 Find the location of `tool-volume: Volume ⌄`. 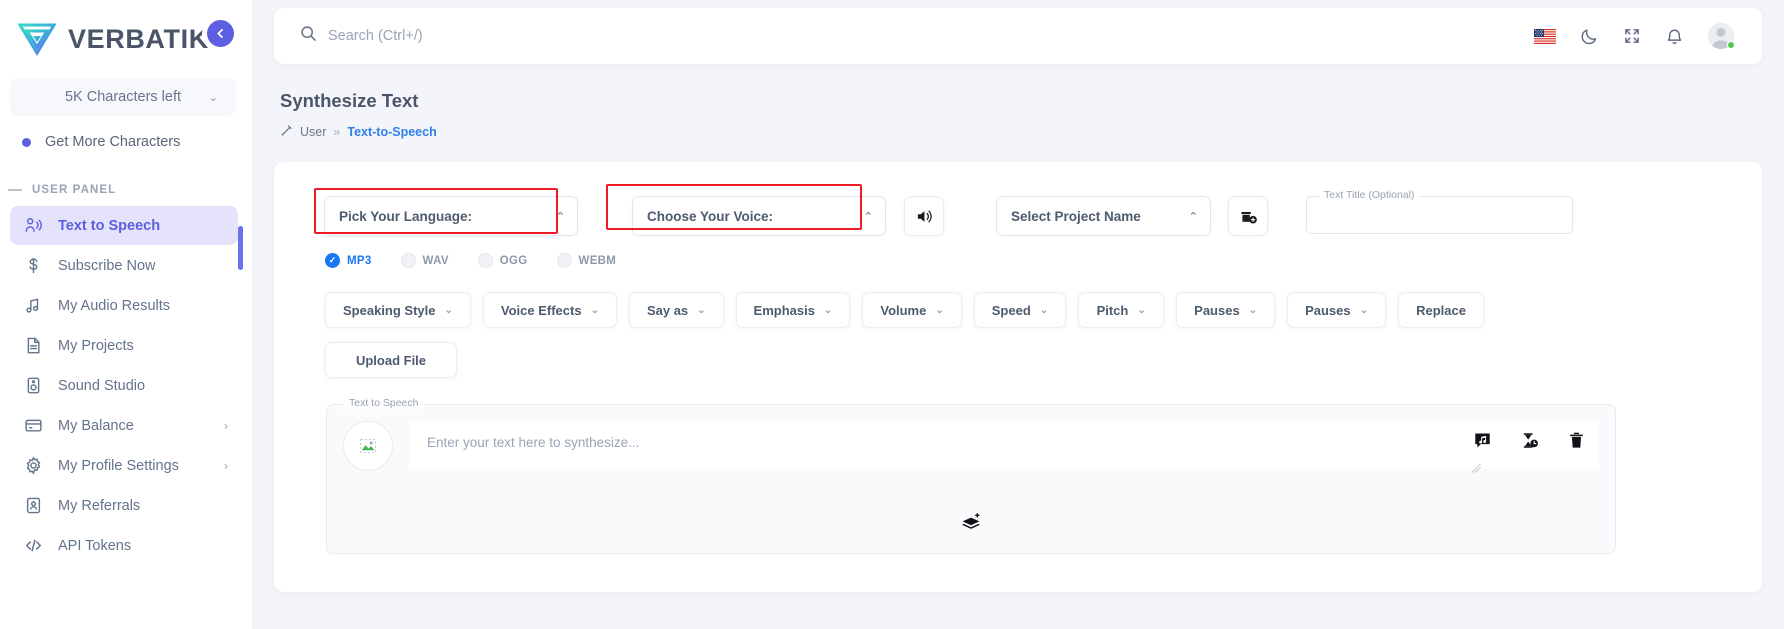

tool-volume: Volume ⌄ is located at coordinates (912, 310).